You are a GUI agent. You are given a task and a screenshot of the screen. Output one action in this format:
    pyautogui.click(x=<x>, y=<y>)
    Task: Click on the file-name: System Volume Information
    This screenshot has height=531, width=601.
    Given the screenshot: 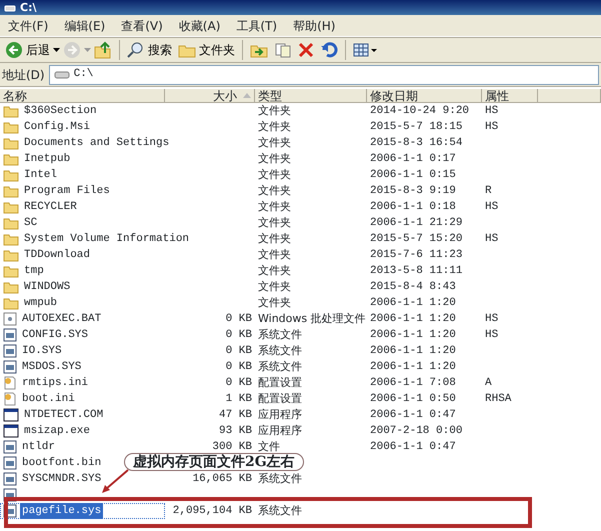 What is the action you would take?
    pyautogui.click(x=107, y=239)
    